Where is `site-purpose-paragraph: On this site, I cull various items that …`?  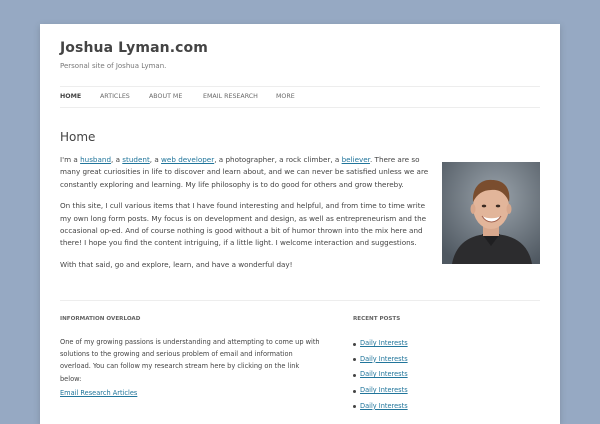 site-purpose-paragraph: On this site, I cull various items that … is located at coordinates (243, 224).